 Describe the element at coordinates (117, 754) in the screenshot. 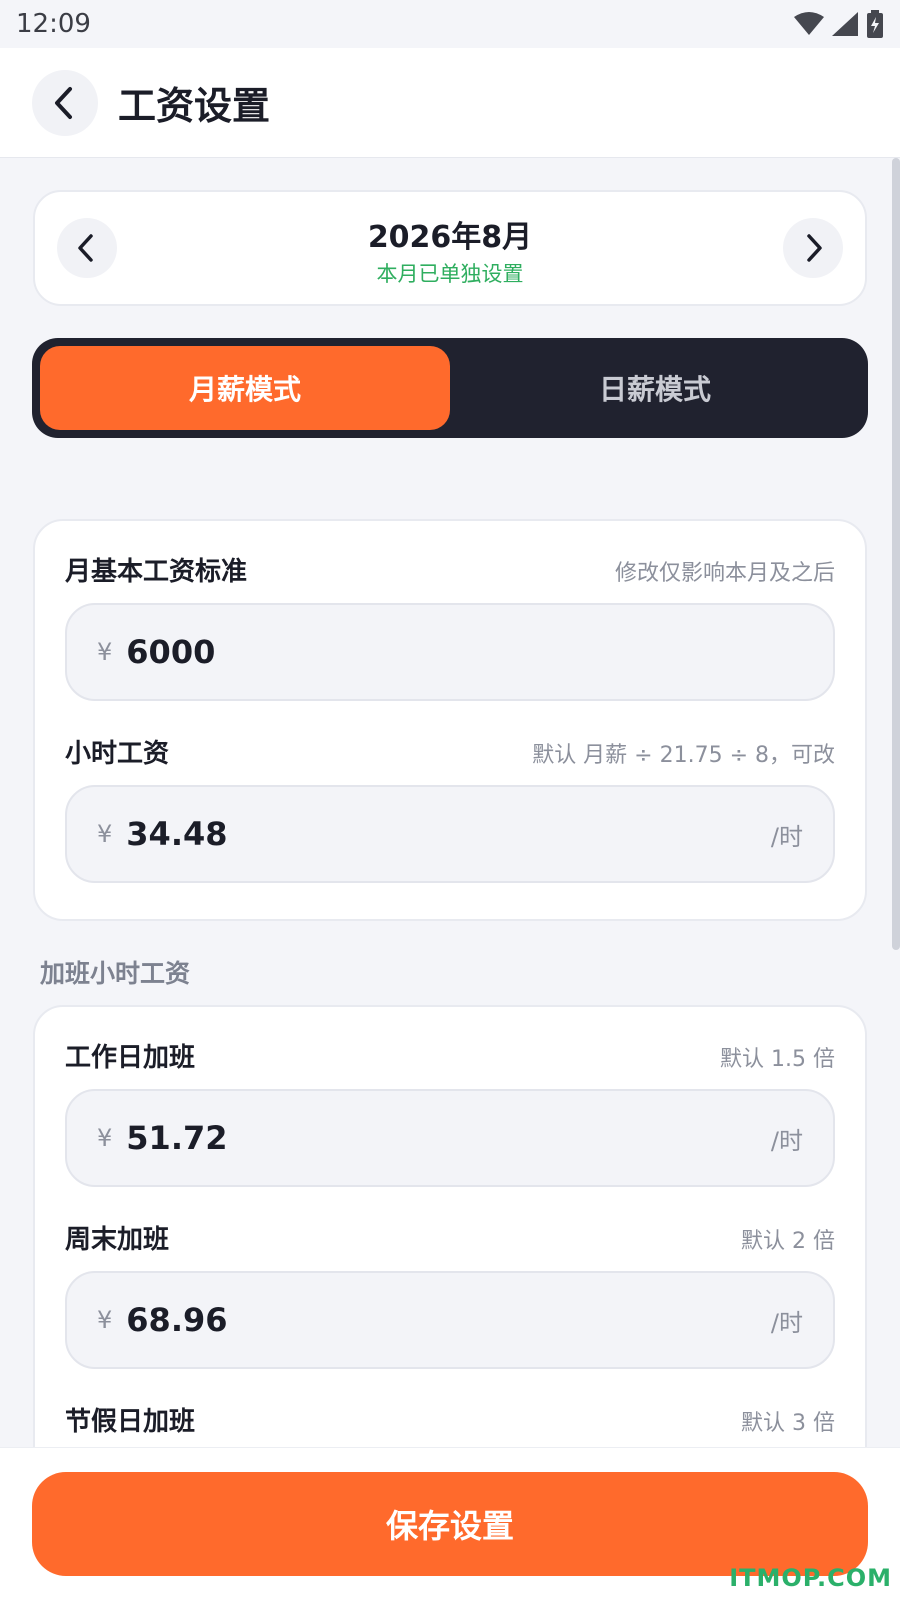

I see `hourly-wage-label: 小时工资` at that location.